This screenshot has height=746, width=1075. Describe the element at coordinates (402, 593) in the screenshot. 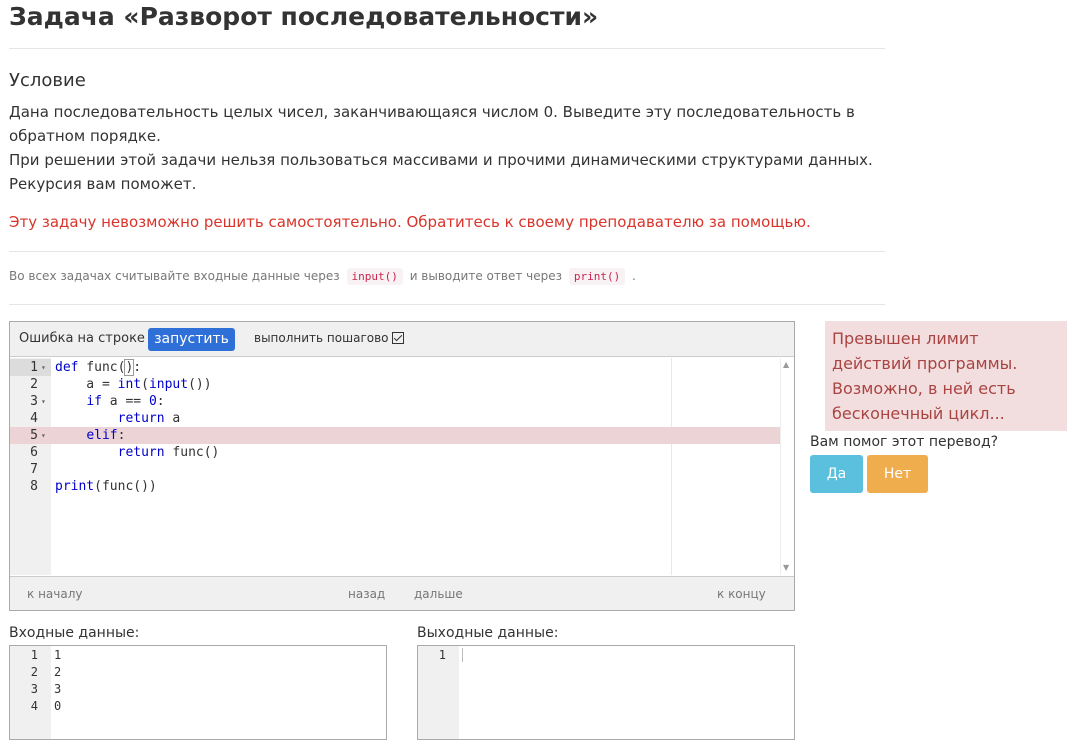

I see `step-navigation: к началу назад дальше к концу` at that location.